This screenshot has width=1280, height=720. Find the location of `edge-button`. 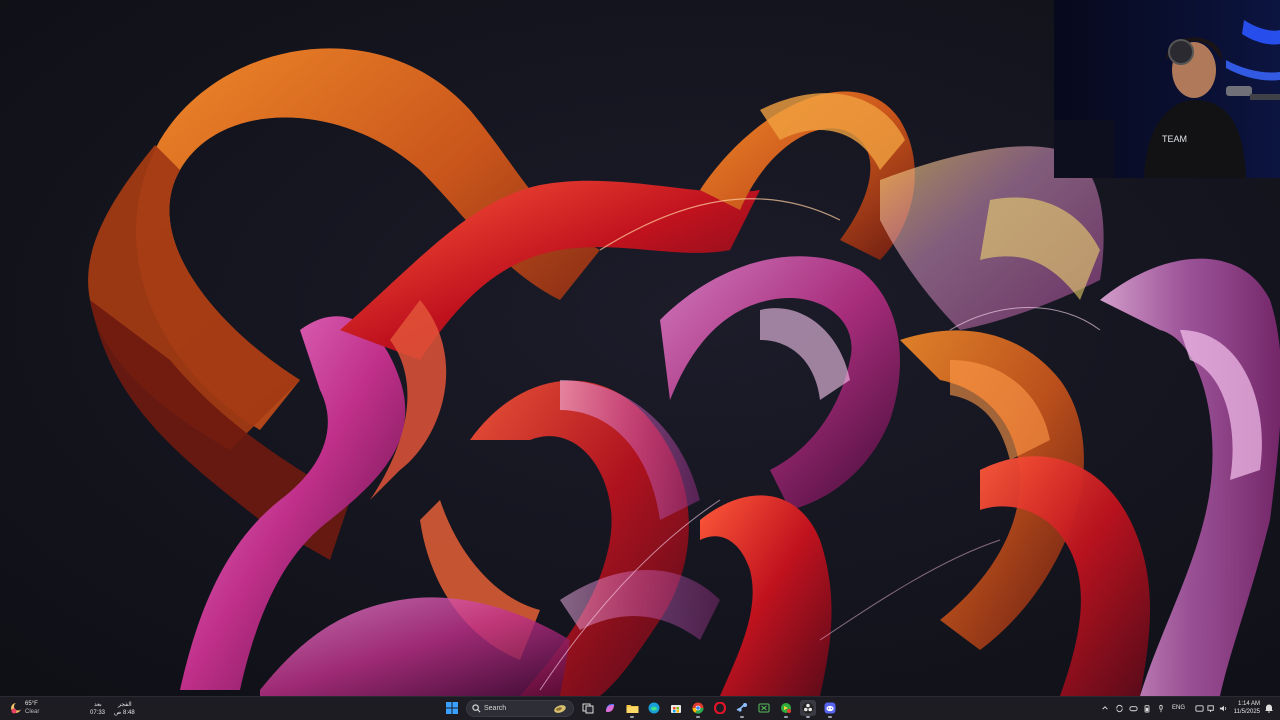

edge-button is located at coordinates (654, 708).